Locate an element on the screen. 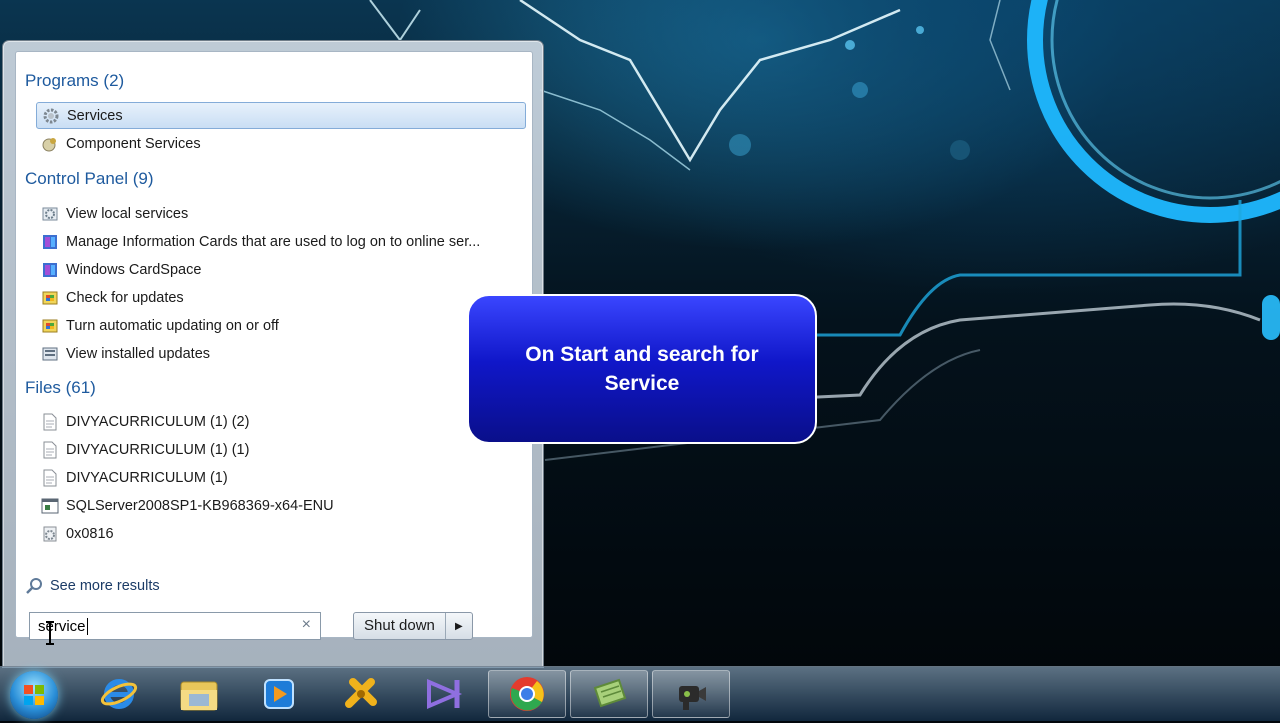 The height and width of the screenshot is (723, 1280). taskbar-windows-explorer is located at coordinates (199, 694).